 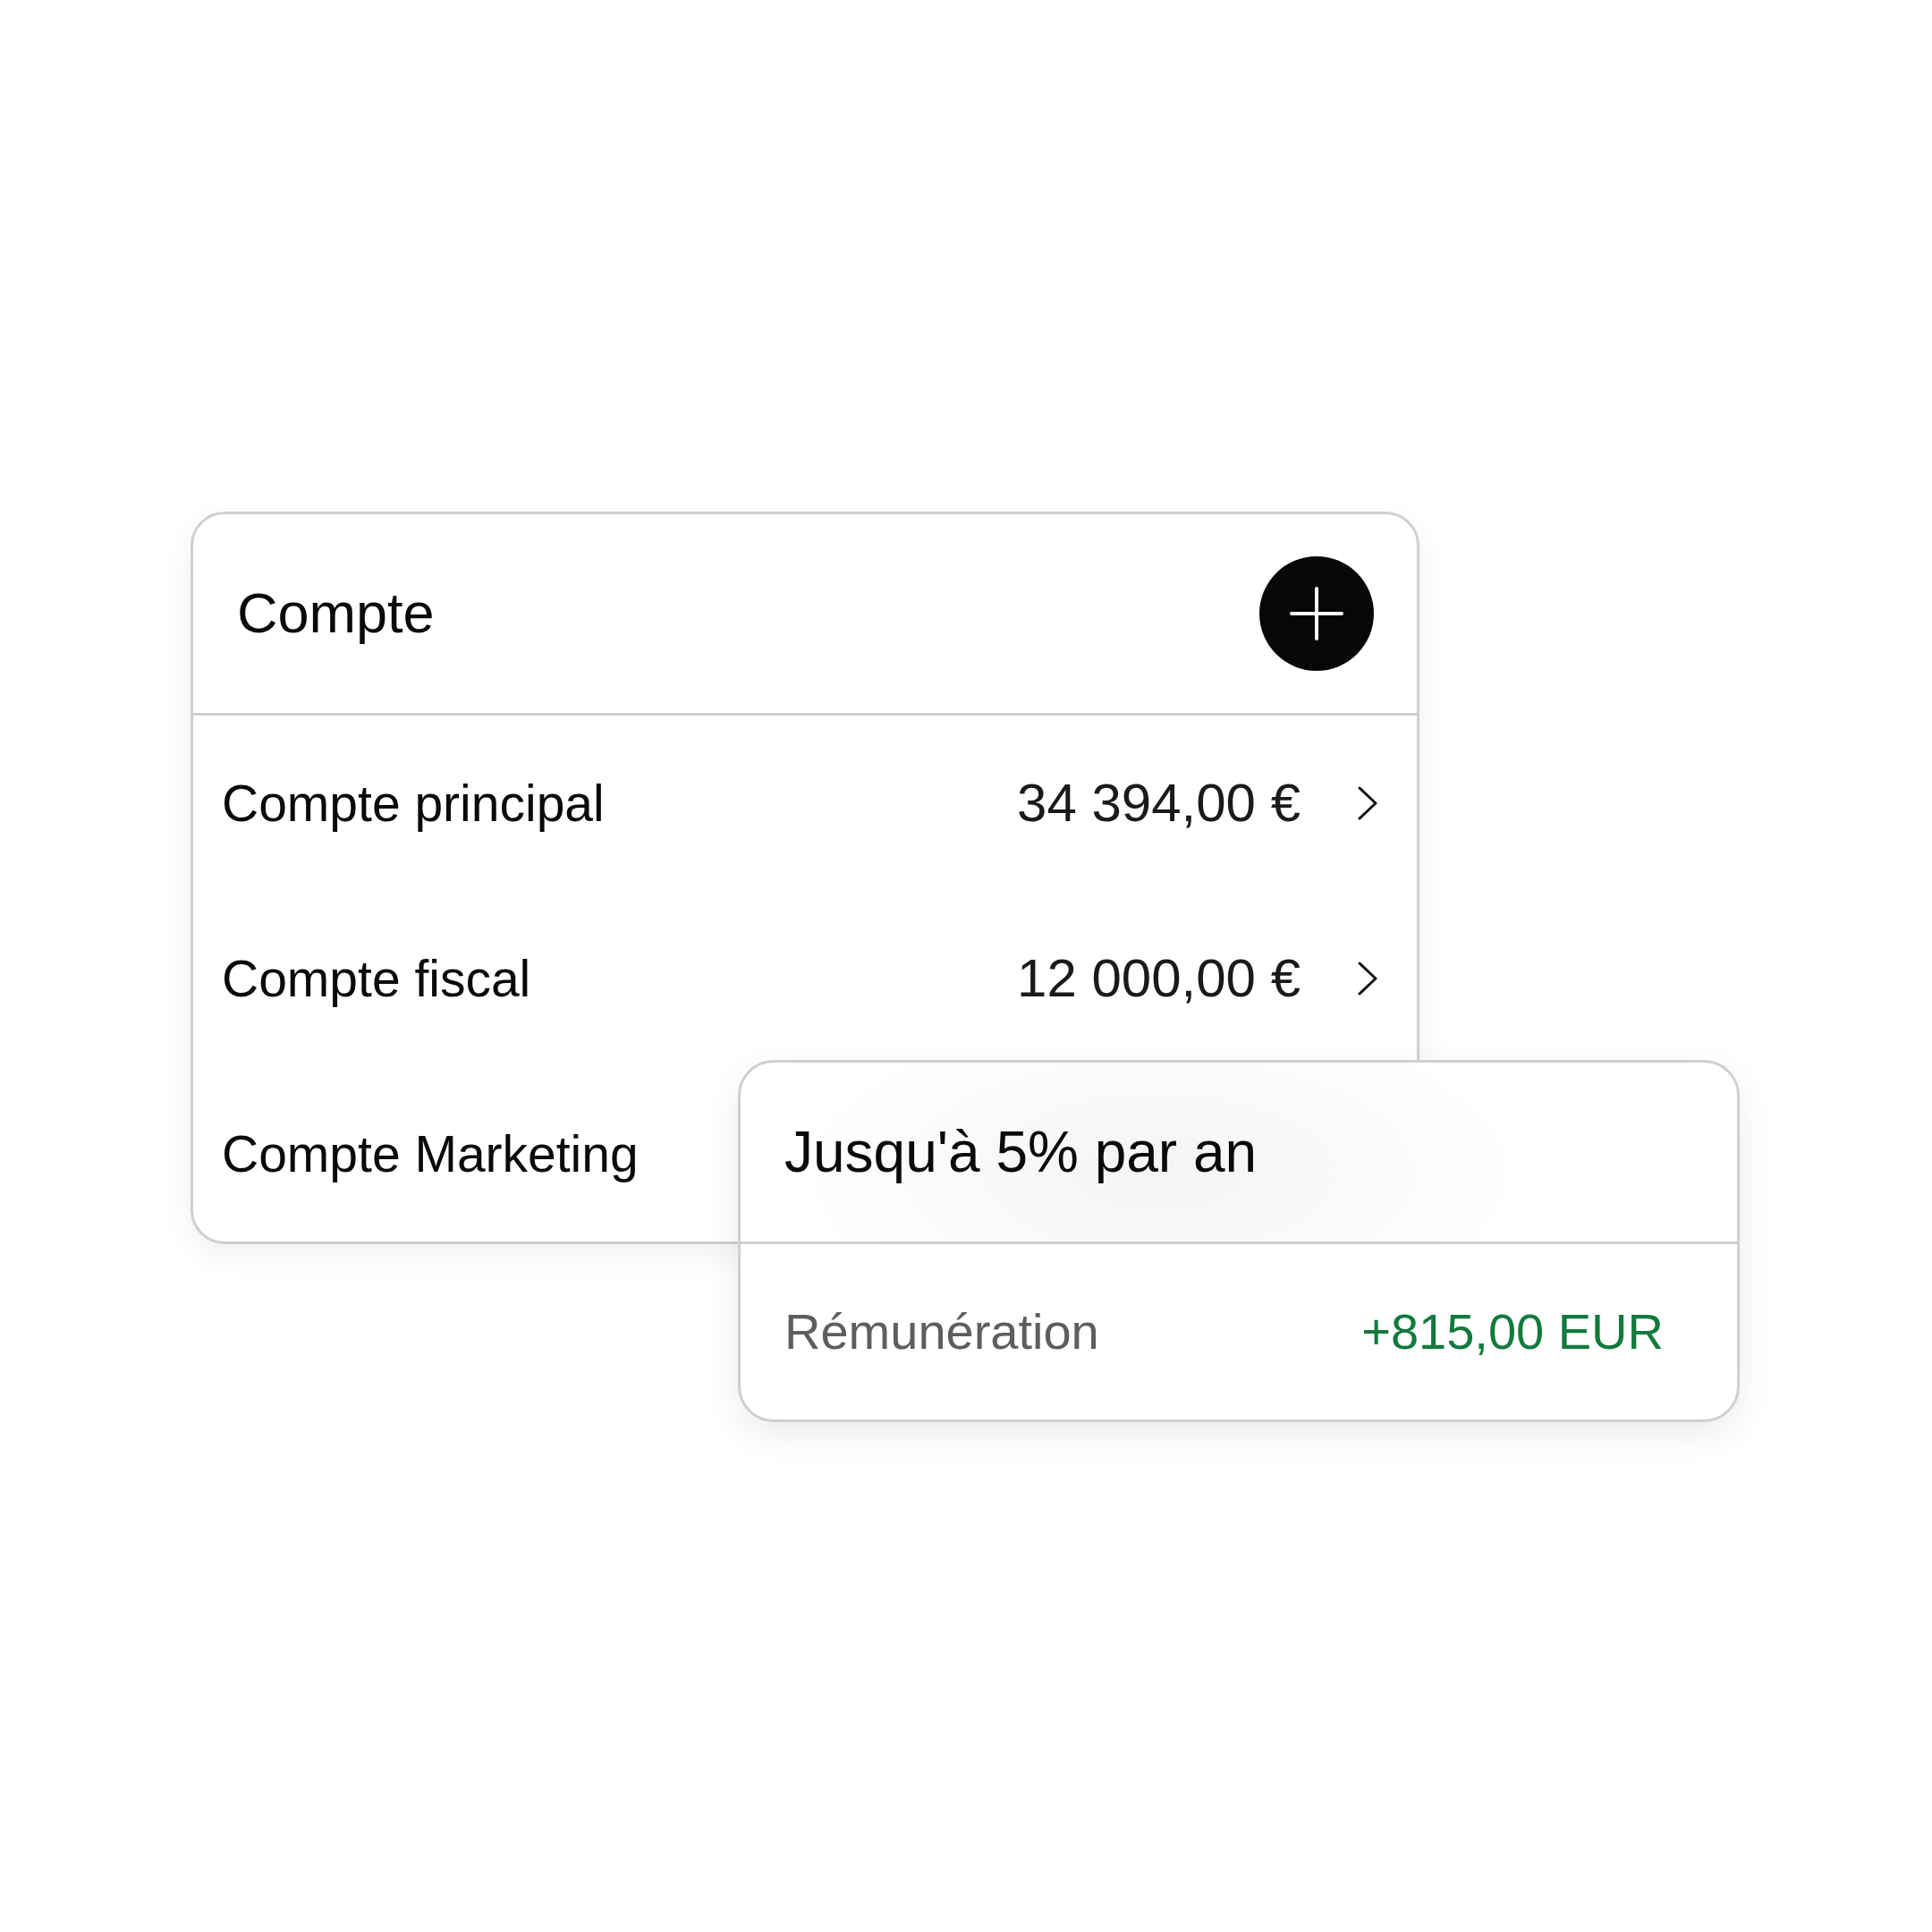 I want to click on account-name: Compte Marketing, so click(x=430, y=1153).